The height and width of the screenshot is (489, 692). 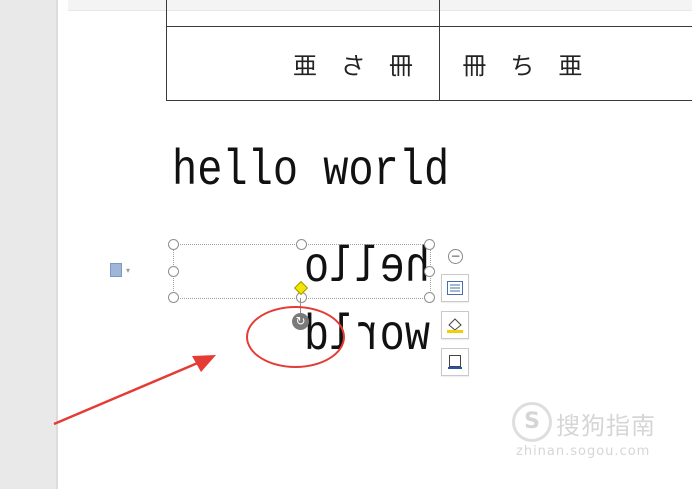 What do you see at coordinates (116, 270) in the screenshot?
I see `paragraph-icon` at bounding box center [116, 270].